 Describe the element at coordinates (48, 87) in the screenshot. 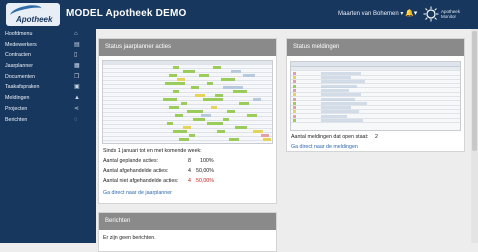

I see `sidebar-item-taakafspraken: Taakafspraken ▣` at that location.